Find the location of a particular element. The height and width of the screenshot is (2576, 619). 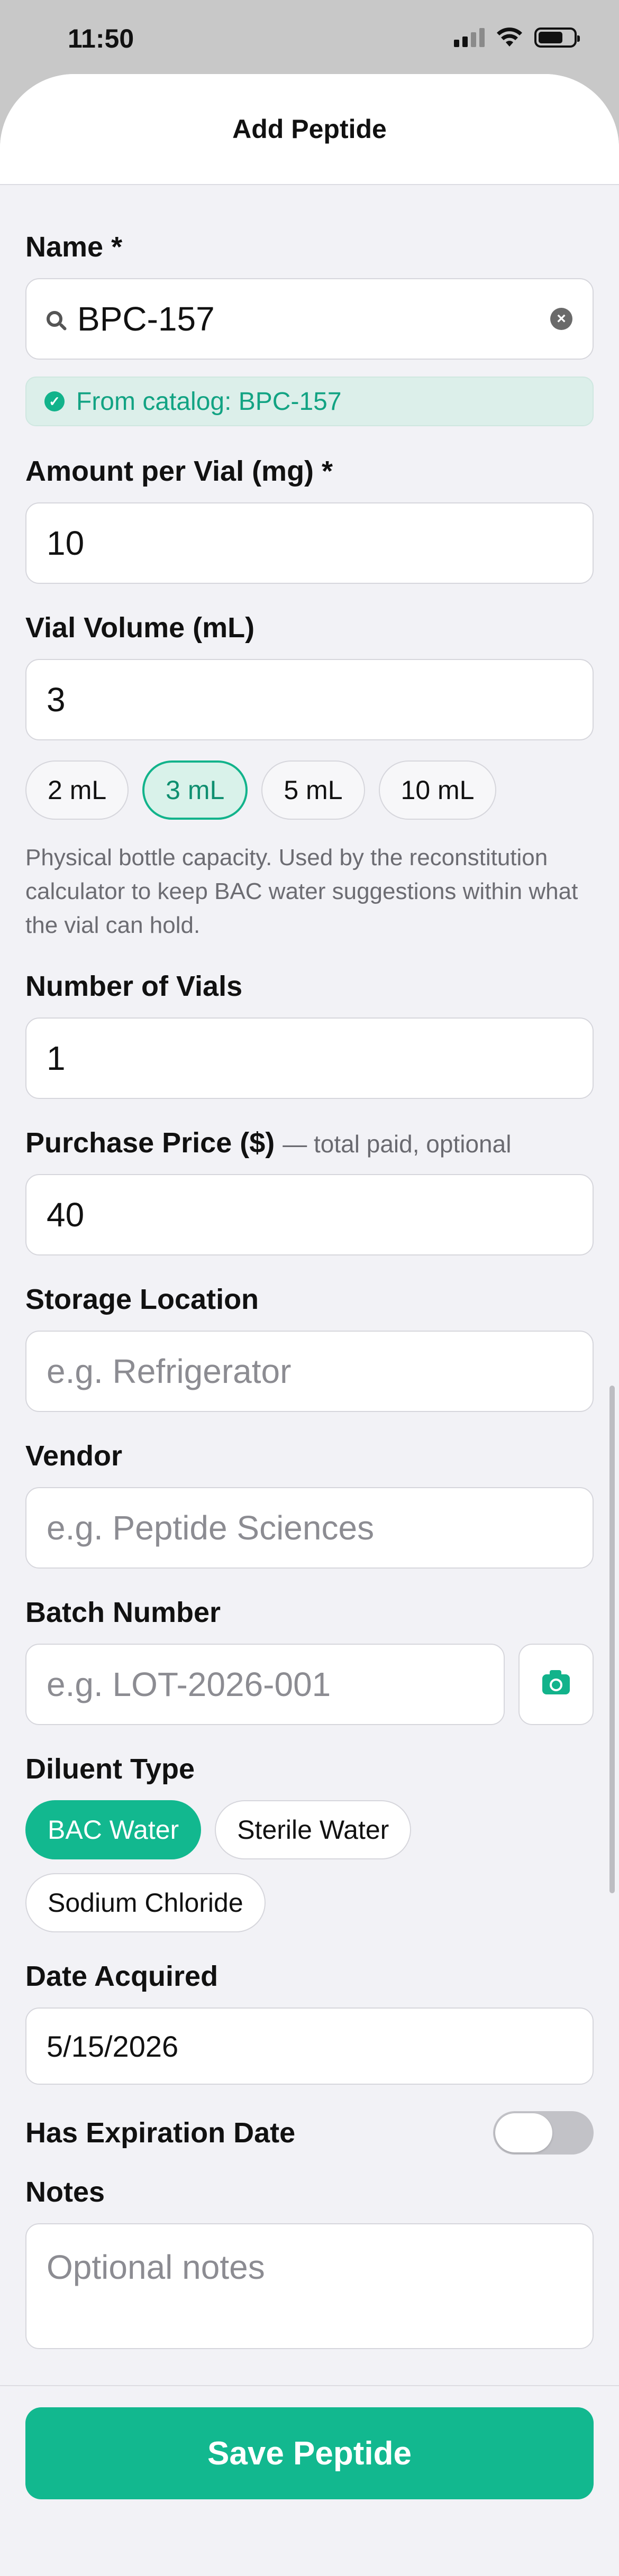

vials-input: 1 is located at coordinates (309, 1058).